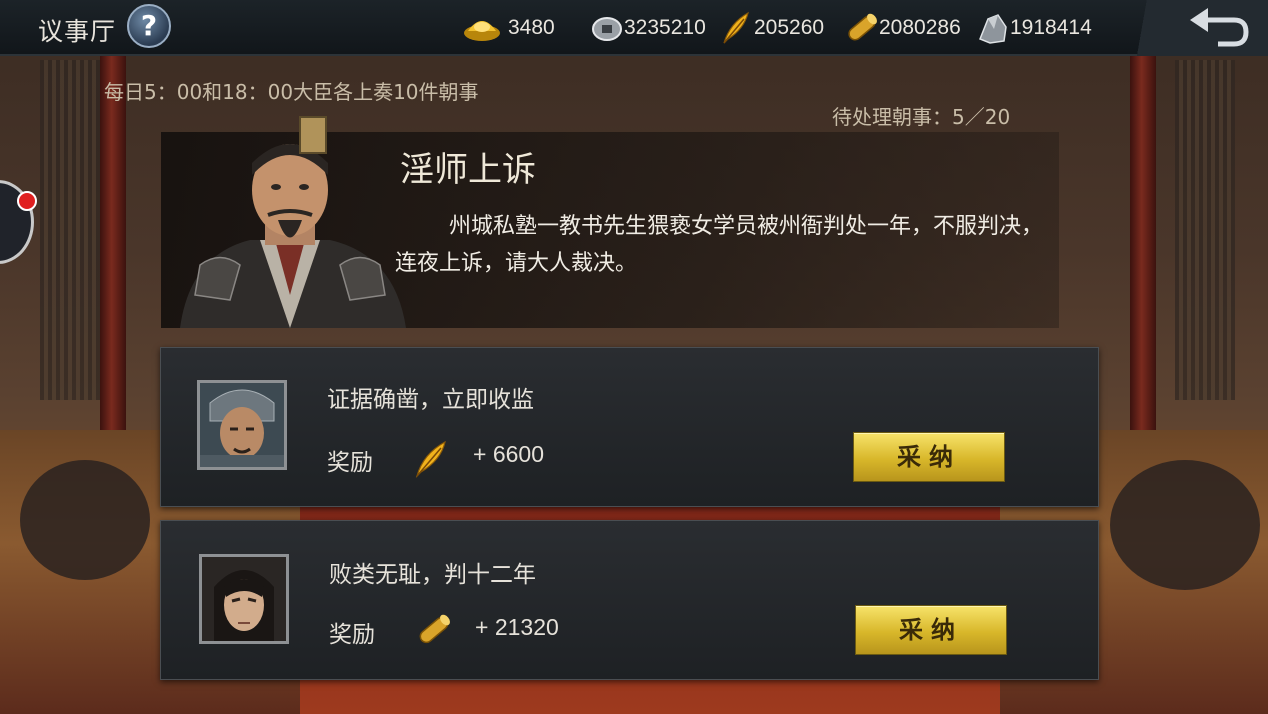  I want to click on reward-amount: + 6600, so click(508, 454).